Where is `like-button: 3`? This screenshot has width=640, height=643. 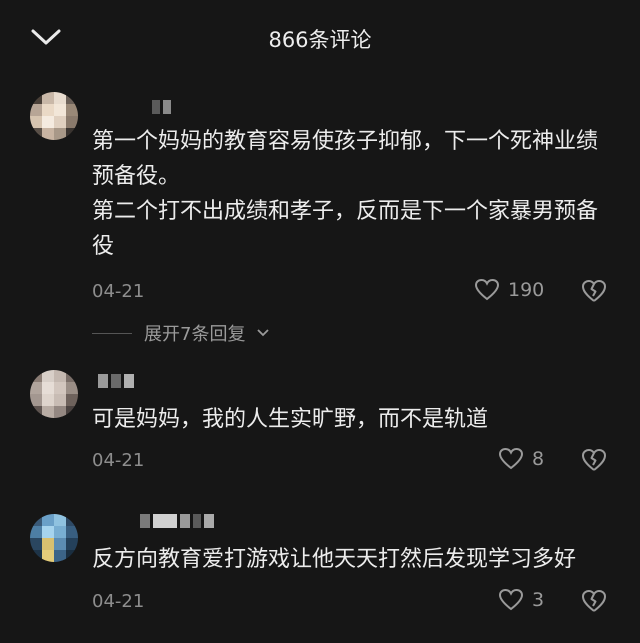 like-button: 3 is located at coordinates (521, 600).